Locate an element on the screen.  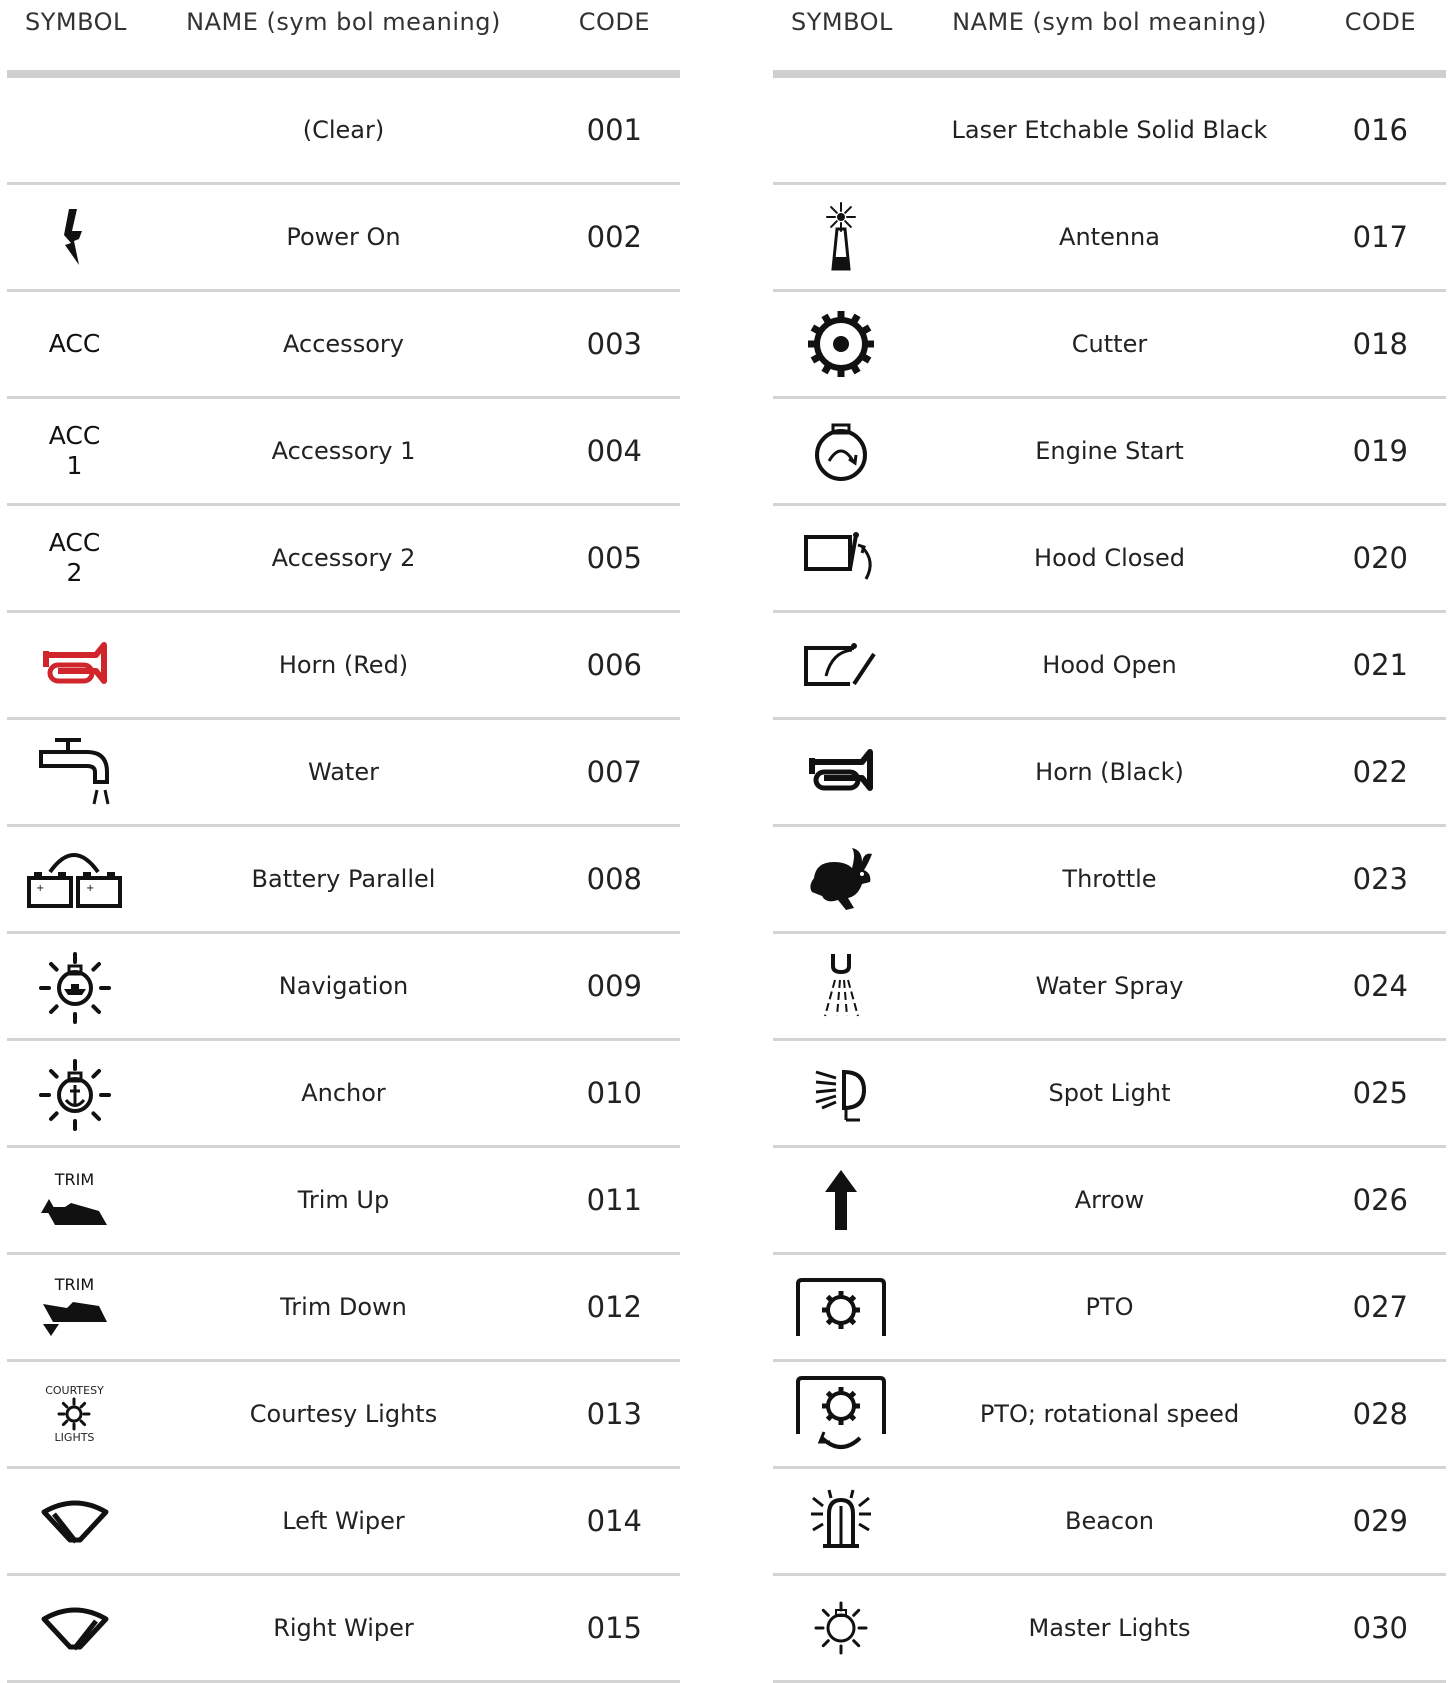
table-row: Hood Open 021 is located at coordinates (1109, 666).